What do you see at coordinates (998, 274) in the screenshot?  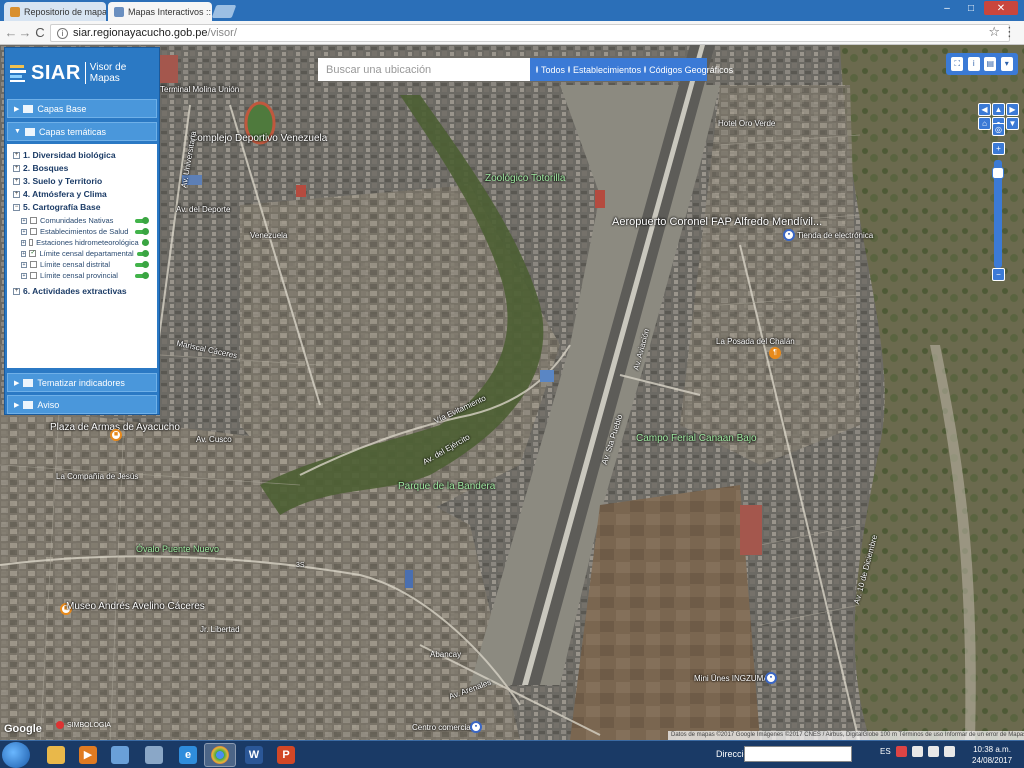 I see `zoom-out-button: −` at bounding box center [998, 274].